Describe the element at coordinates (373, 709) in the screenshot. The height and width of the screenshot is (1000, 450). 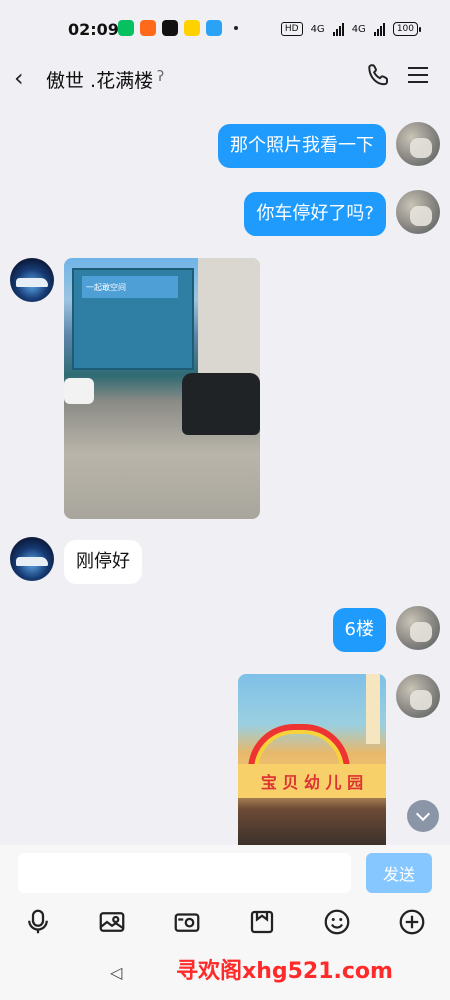
I see `image-side-sign` at that location.